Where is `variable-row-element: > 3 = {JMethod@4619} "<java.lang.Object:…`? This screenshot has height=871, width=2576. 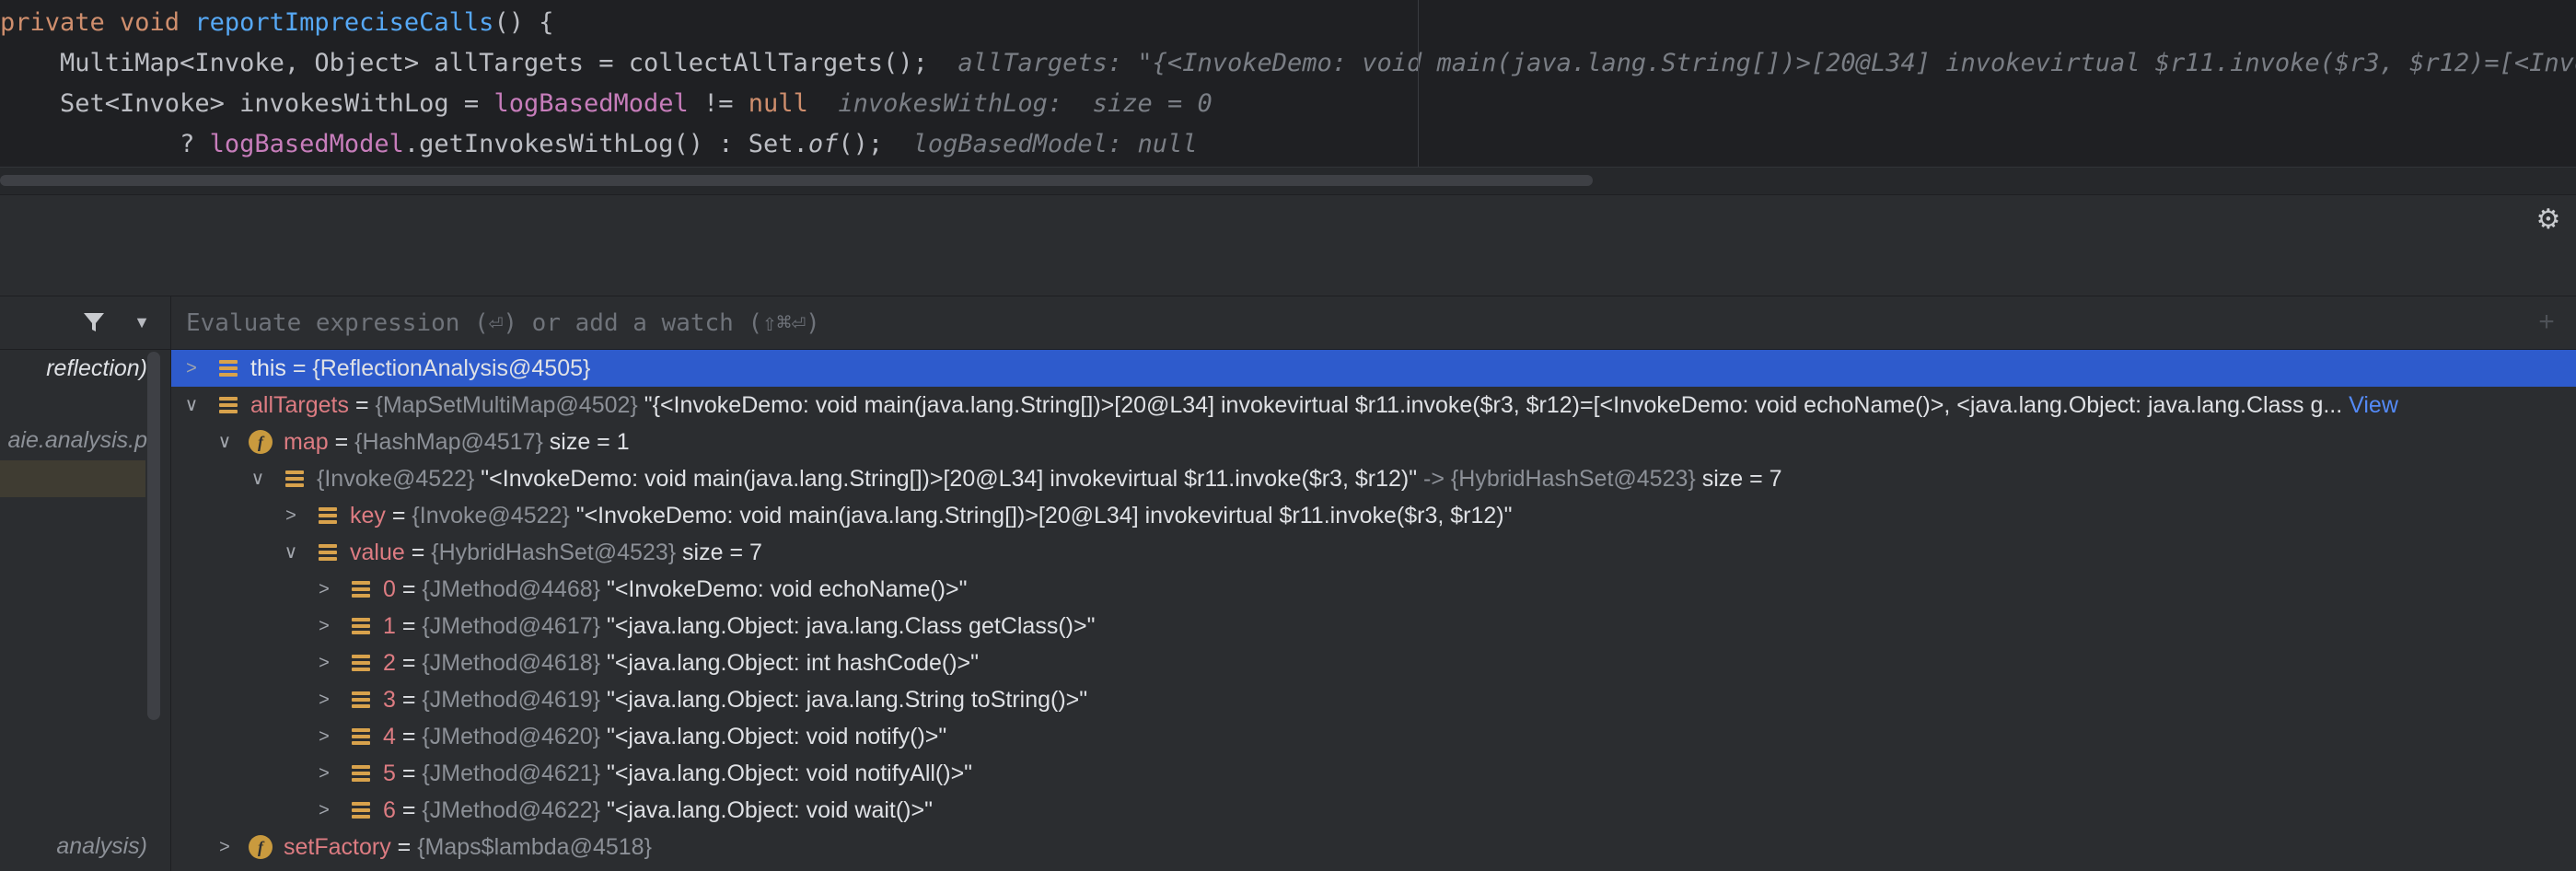 variable-row-element: > 3 = {JMethod@4619} "<java.lang.Object:… is located at coordinates (1373, 699).